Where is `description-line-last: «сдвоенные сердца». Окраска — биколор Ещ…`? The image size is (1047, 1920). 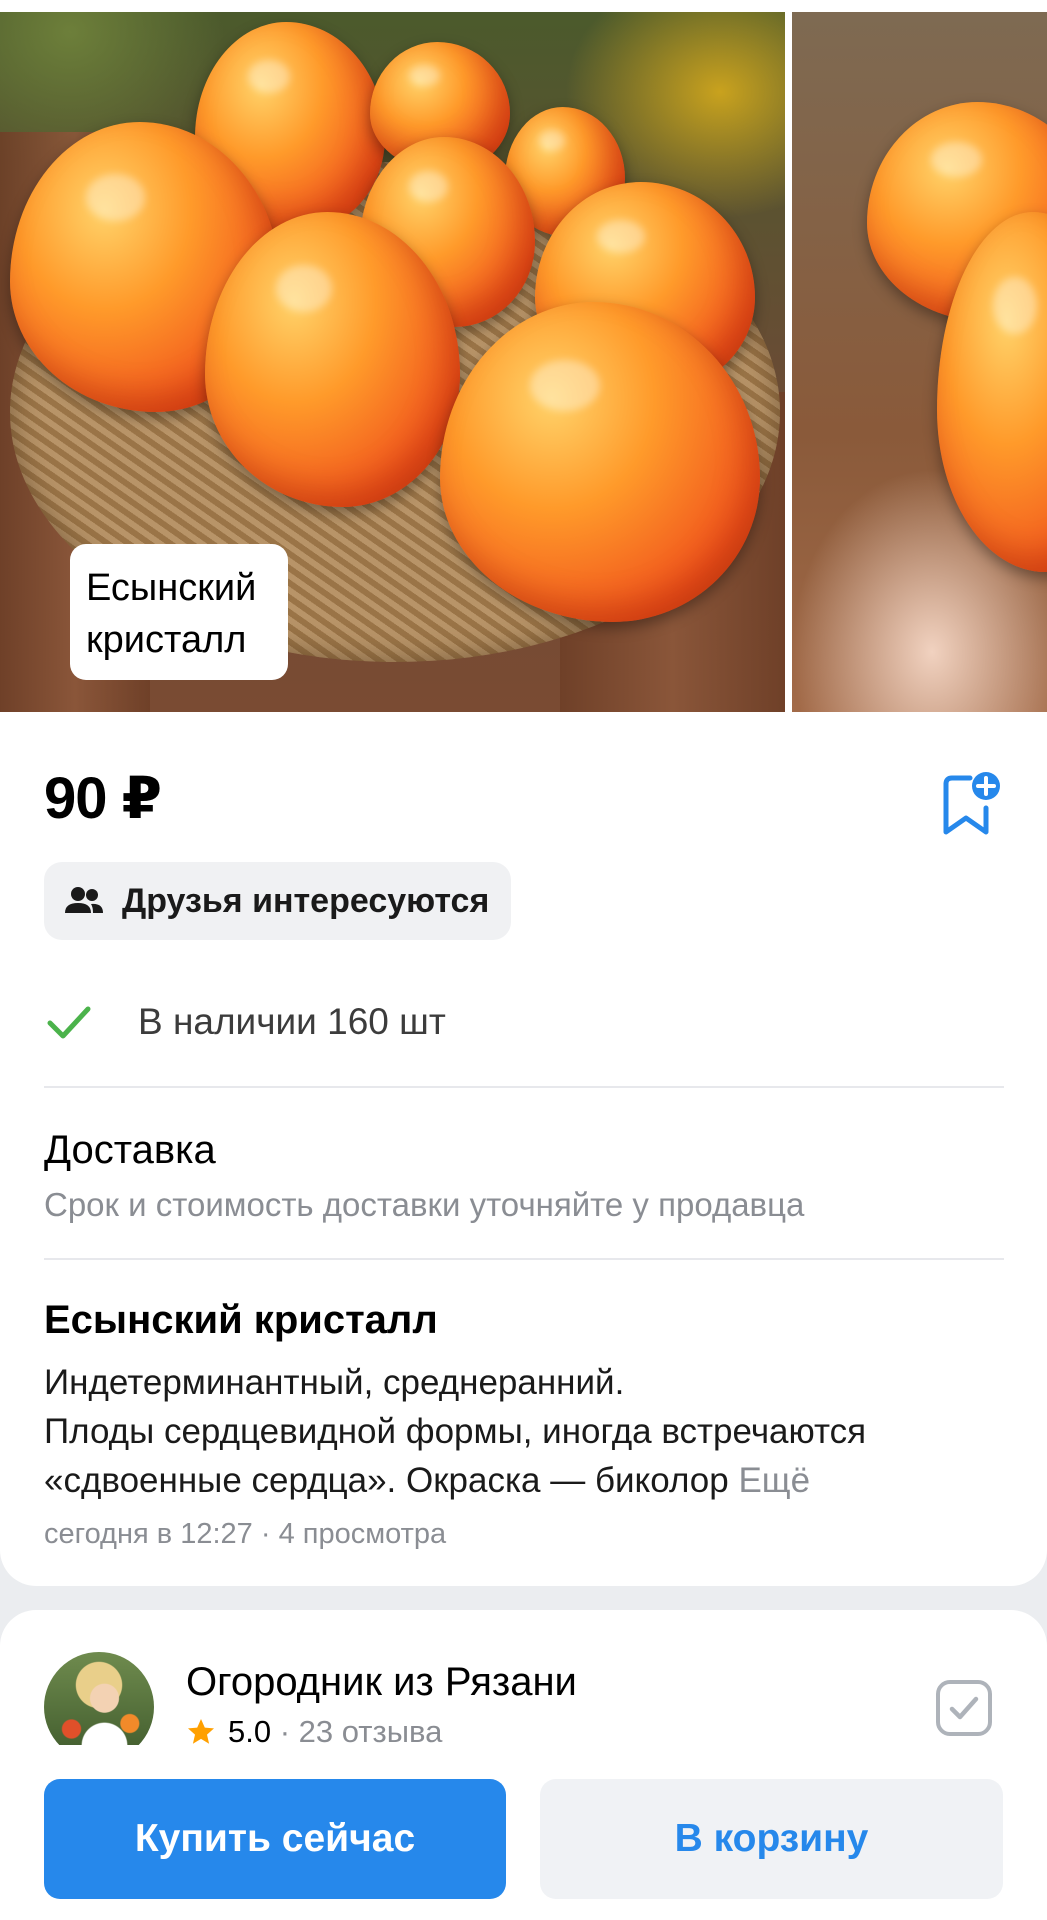
description-line-last: «сдвоенные сердца». Окраска — биколор Ещ… is located at coordinates (524, 1480).